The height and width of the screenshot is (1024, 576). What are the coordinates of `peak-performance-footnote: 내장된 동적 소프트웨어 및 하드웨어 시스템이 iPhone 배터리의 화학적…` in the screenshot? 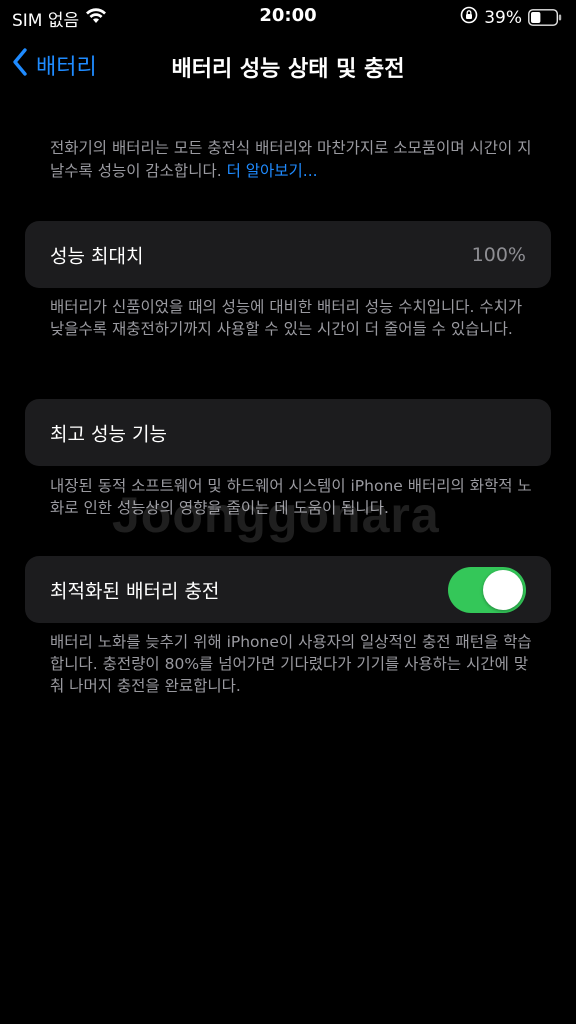 It's located at (291, 497).